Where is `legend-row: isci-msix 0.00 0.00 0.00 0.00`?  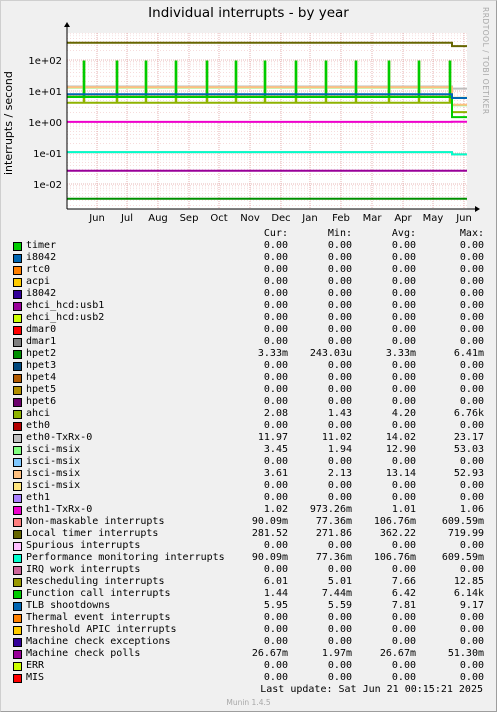 legend-row: isci-msix 0.00 0.00 0.00 0.00 is located at coordinates (248, 462).